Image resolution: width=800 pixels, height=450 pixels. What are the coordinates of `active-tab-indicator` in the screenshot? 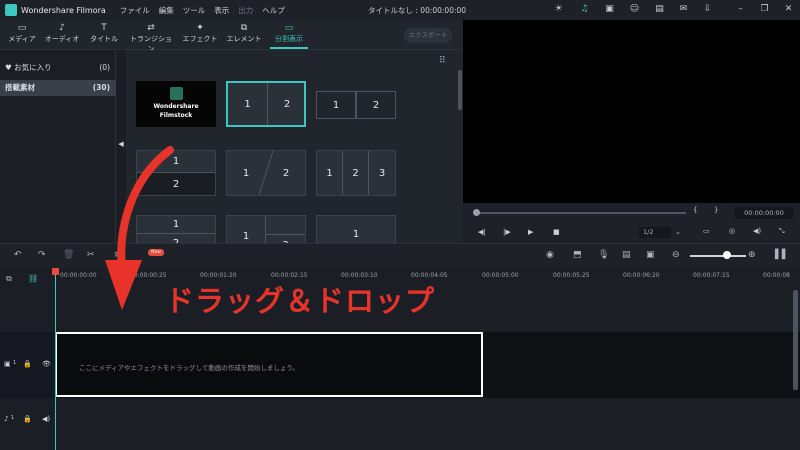 It's located at (289, 48).